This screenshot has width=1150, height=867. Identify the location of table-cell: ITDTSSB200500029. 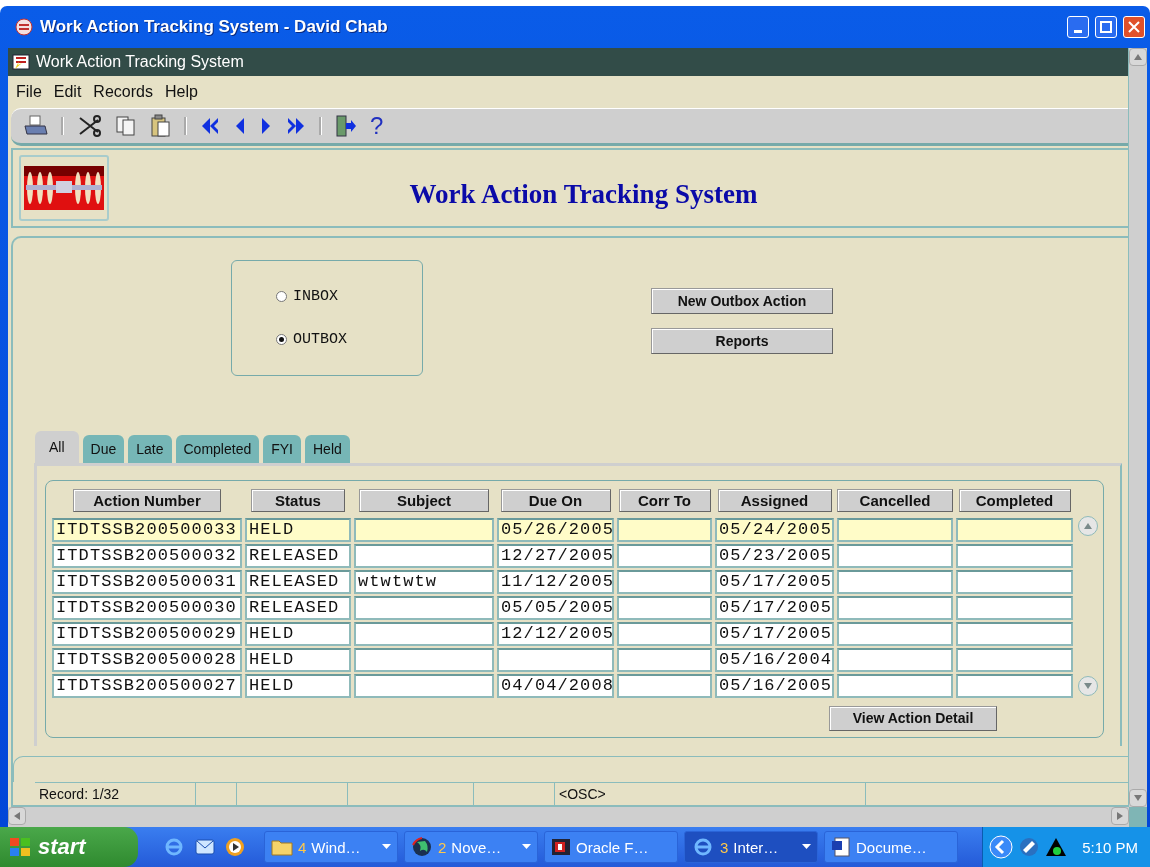
(147, 633).